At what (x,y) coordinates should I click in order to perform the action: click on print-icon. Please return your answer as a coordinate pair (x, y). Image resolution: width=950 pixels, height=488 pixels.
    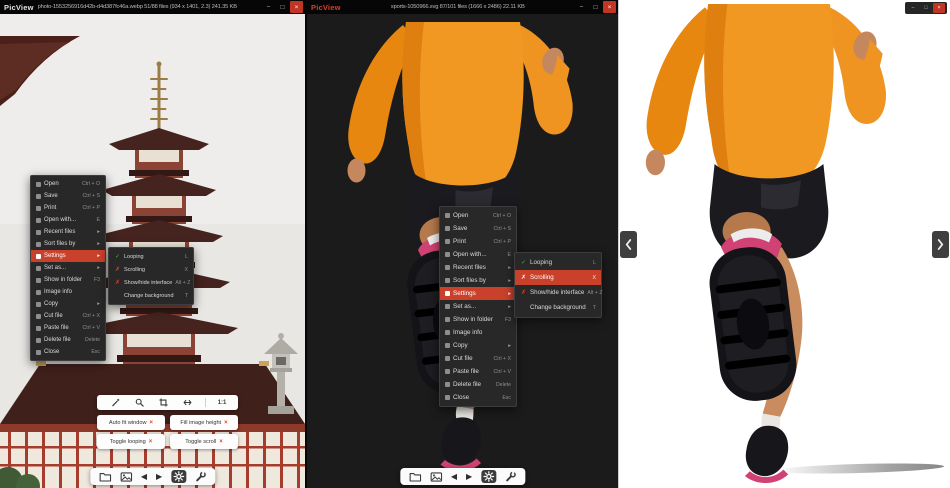
    Looking at the image, I should click on (38, 208).